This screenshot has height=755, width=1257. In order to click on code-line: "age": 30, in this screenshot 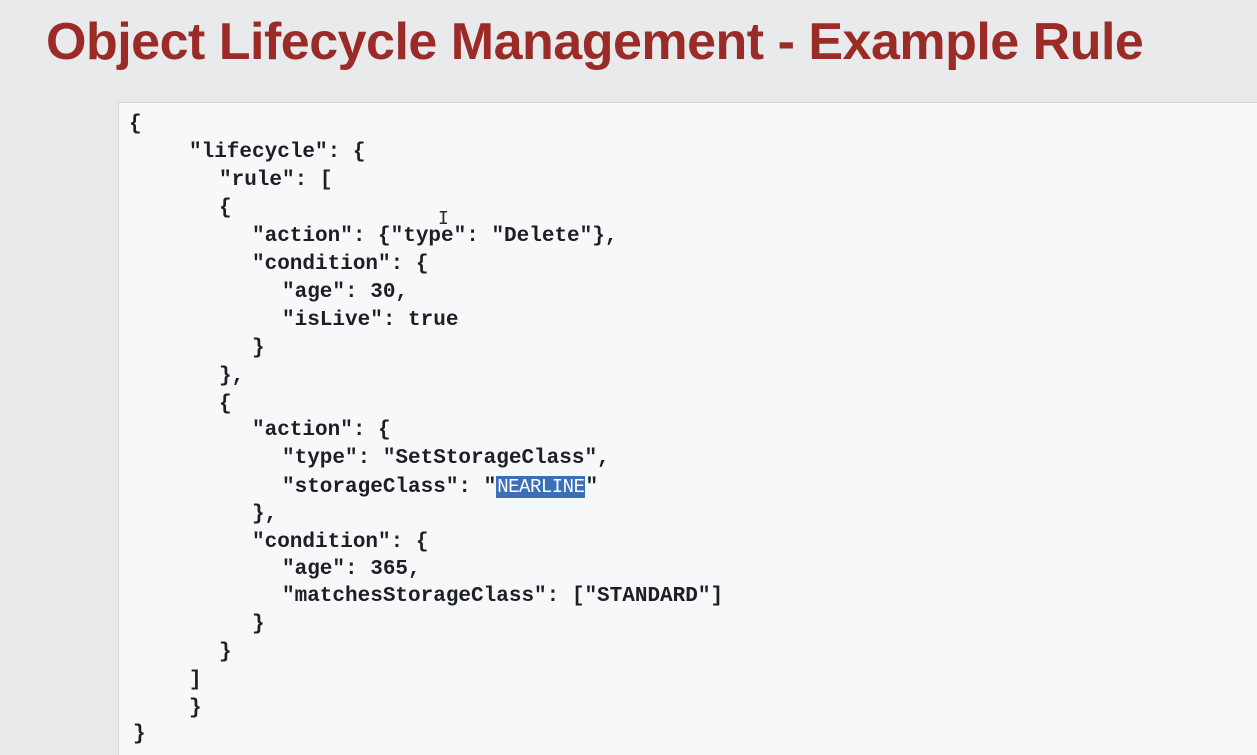, I will do `click(345, 292)`.